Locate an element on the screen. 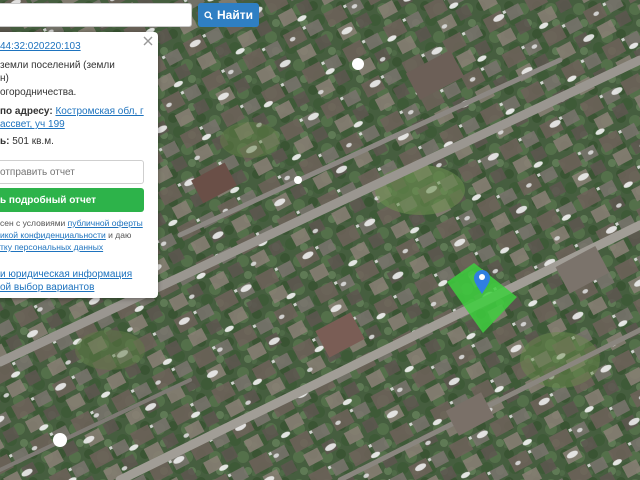 This screenshot has width=640, height=480. category-line-1: земли поселений (земли is located at coordinates (57, 65).